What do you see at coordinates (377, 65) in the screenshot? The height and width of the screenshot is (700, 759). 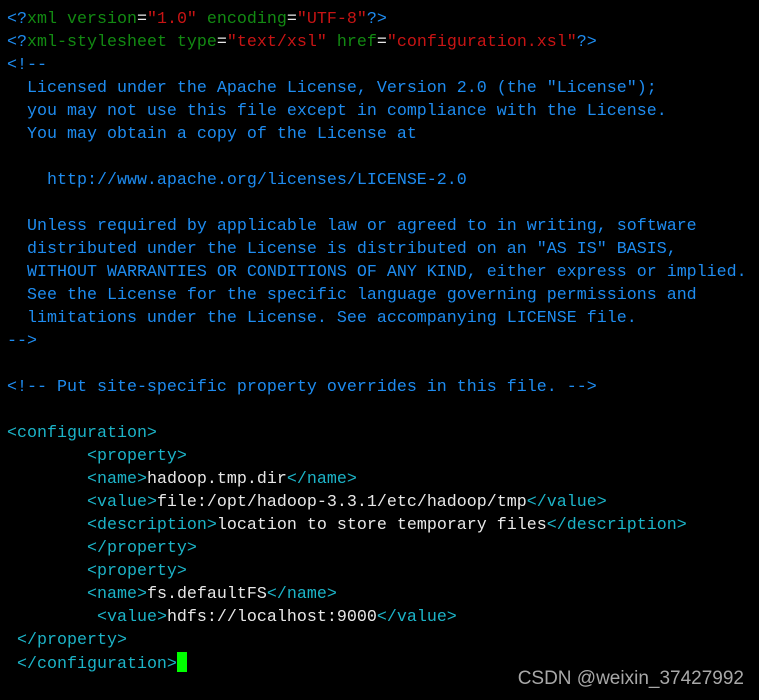 I see `code-line: <!--` at bounding box center [377, 65].